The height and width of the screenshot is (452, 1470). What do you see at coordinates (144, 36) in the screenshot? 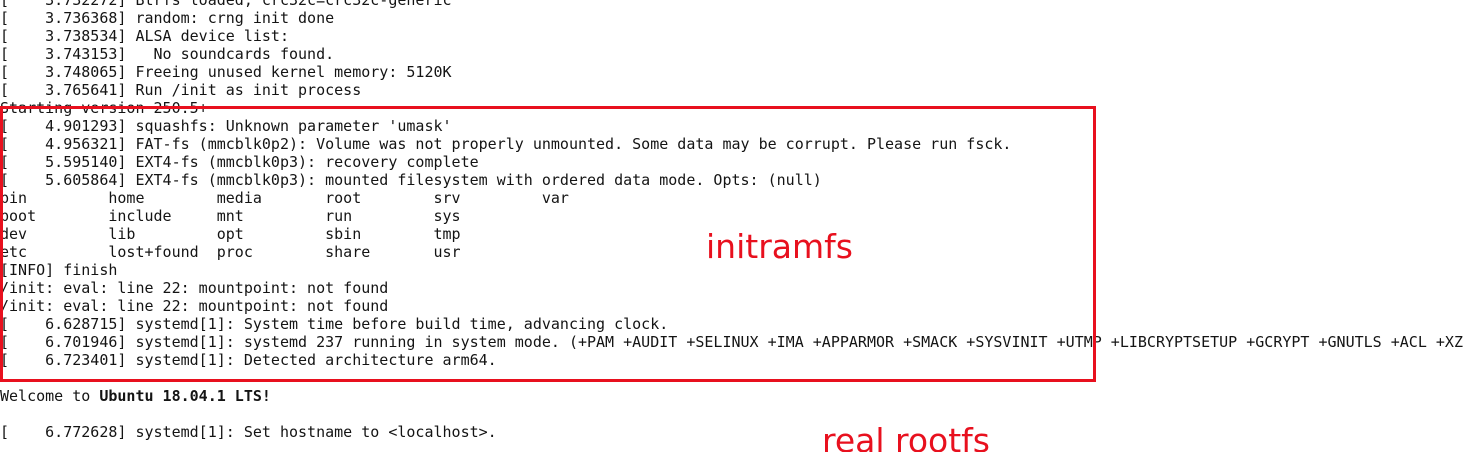
I see `terminal-line: [ 3.738534] ALSA device list:` at bounding box center [144, 36].